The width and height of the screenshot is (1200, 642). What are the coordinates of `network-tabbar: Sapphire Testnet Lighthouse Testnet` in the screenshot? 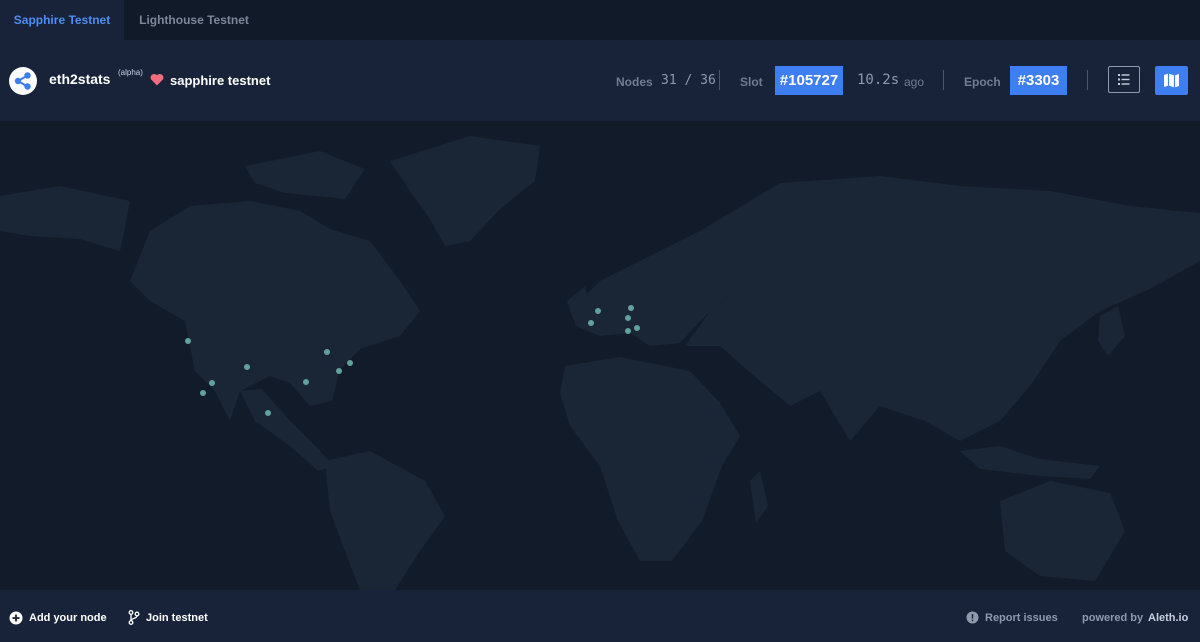 It's located at (600, 20).